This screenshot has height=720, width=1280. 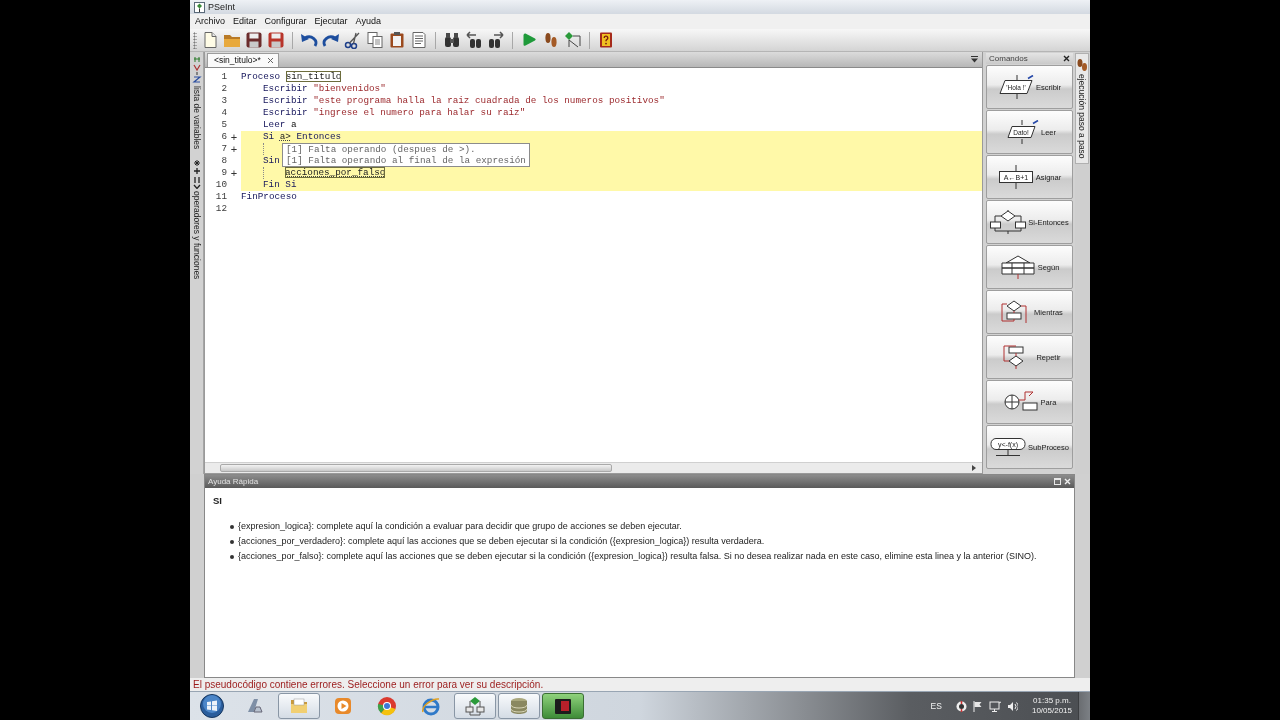 I want to click on redo-arrow-icon, so click(x=331, y=40).